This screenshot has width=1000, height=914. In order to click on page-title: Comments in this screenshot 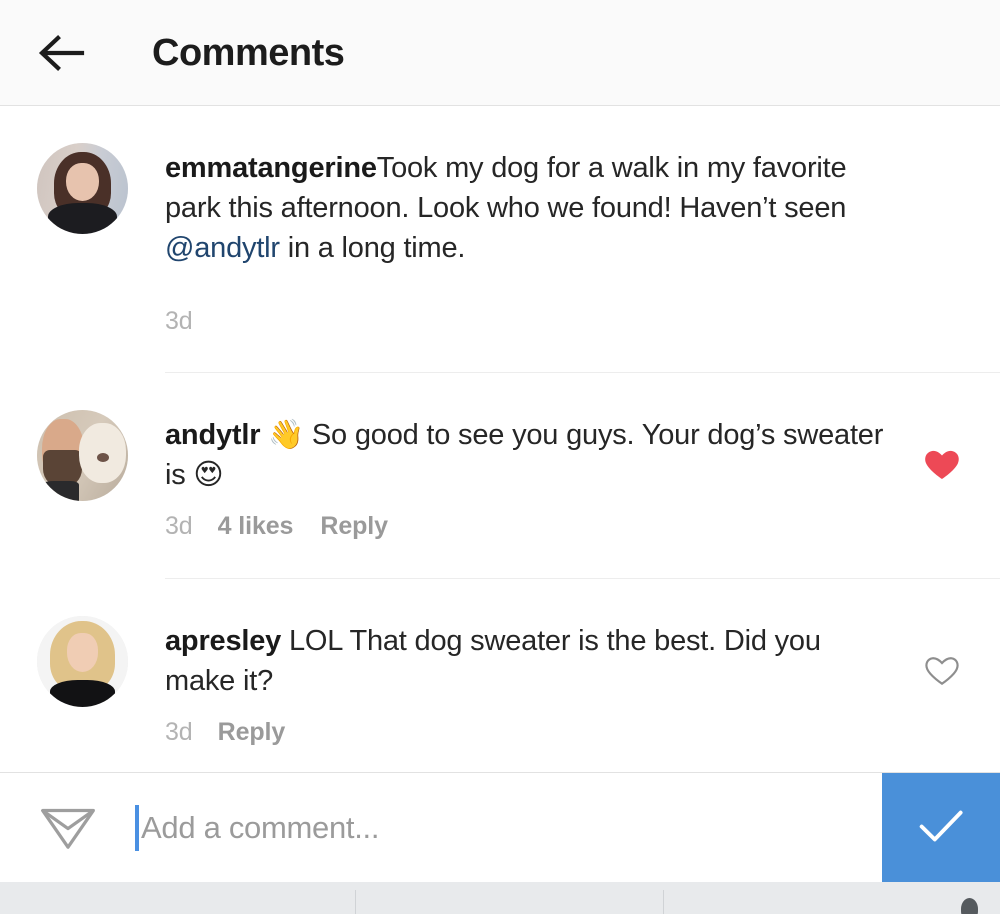, I will do `click(248, 52)`.